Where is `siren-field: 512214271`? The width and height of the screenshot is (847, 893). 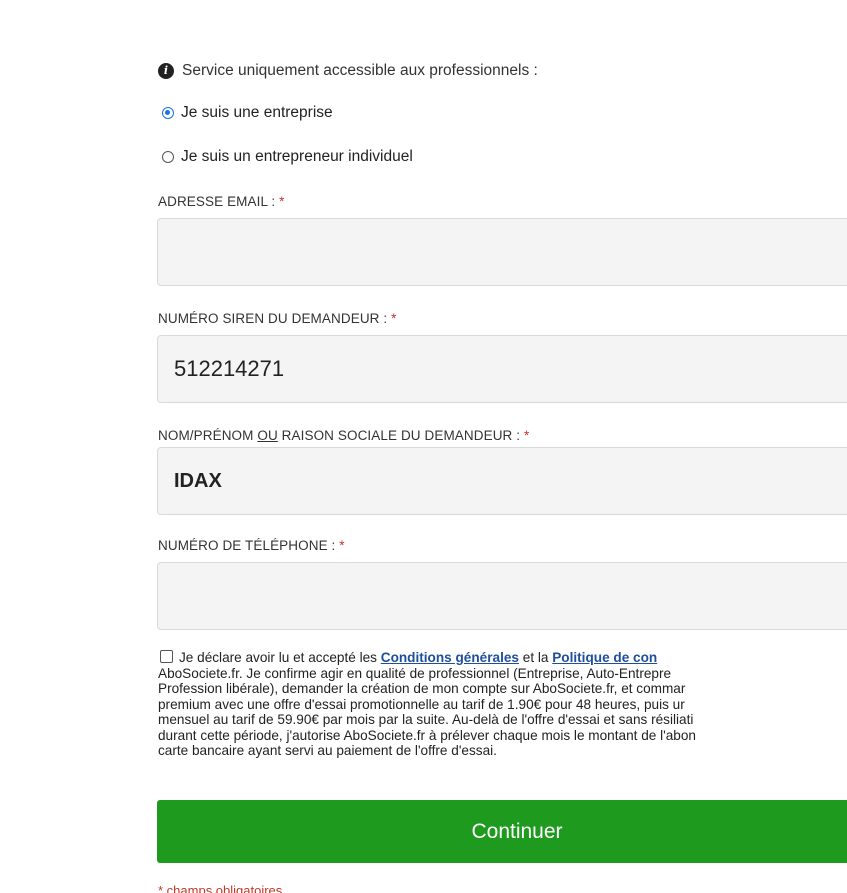
siren-field: 512214271 is located at coordinates (502, 369).